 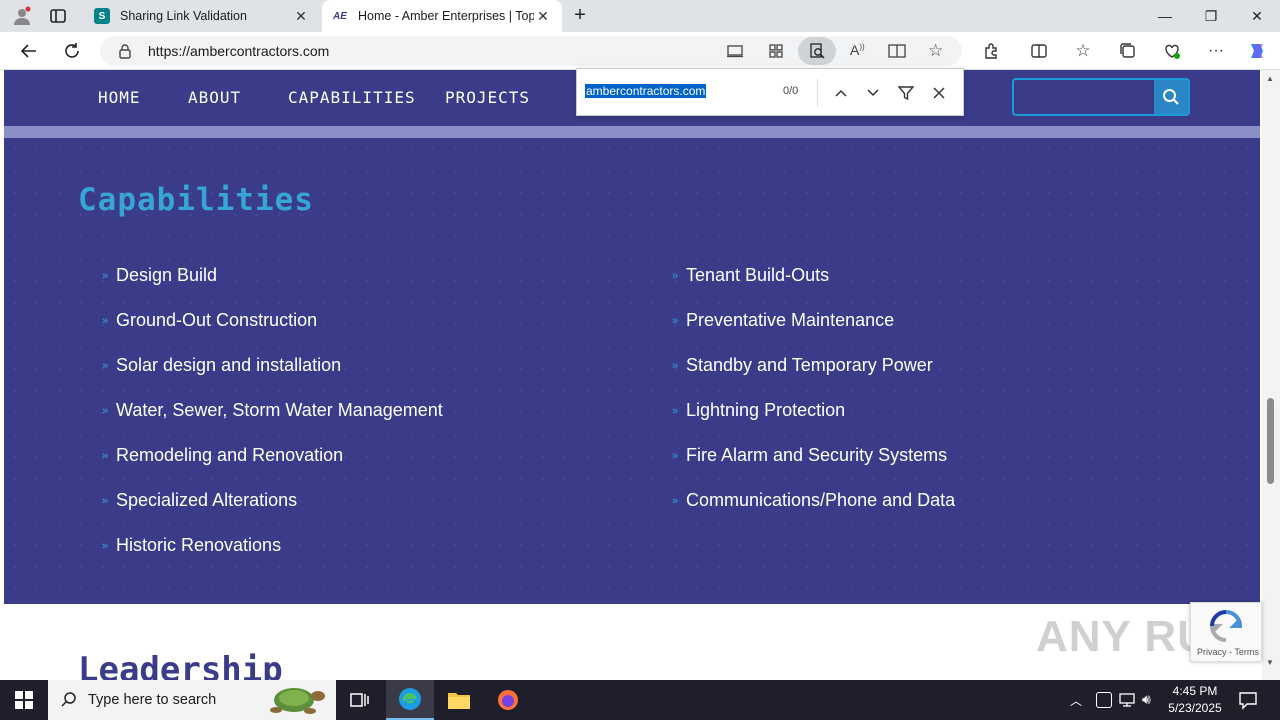 What do you see at coordinates (508, 700) in the screenshot?
I see `firefox-icon` at bounding box center [508, 700].